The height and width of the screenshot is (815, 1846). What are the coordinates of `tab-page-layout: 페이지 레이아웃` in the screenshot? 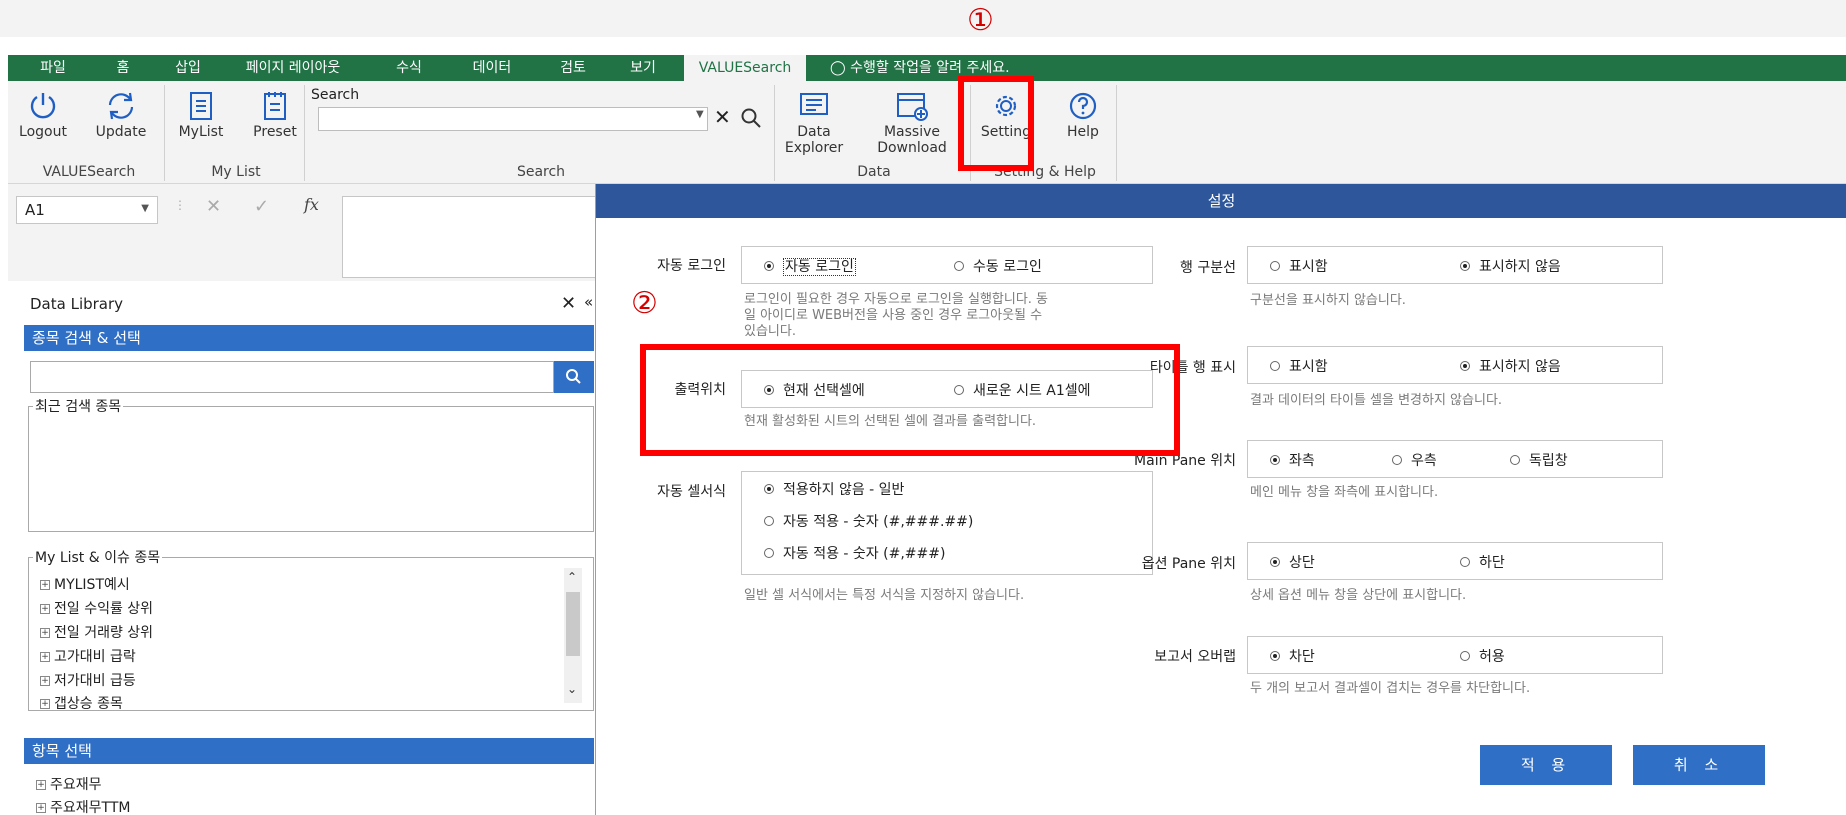 It's located at (293, 68).